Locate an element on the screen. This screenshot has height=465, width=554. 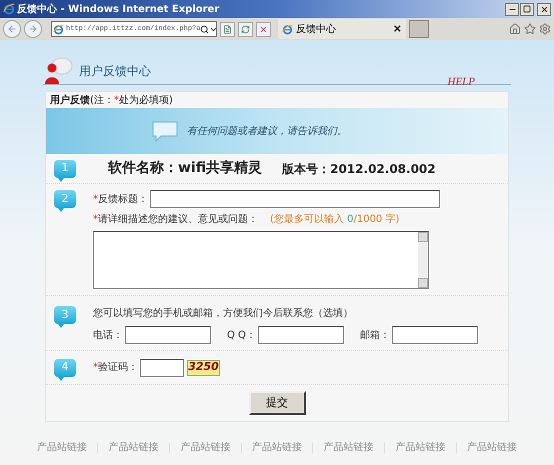
captcha-image: 3250 is located at coordinates (203, 368).